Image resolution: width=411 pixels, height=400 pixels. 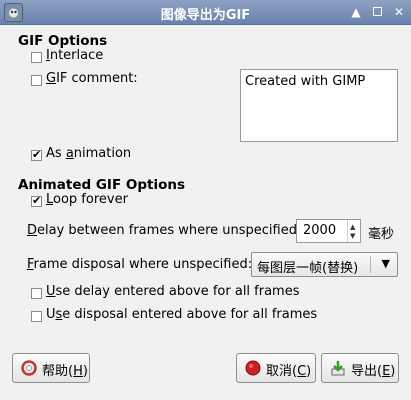 I want to click on gif-comment-textarea: Created with GIMP, so click(x=319, y=105).